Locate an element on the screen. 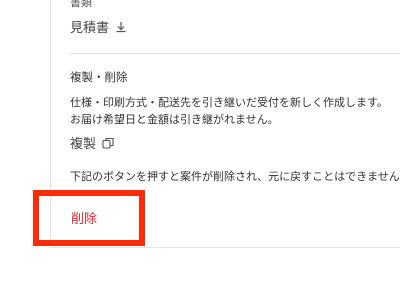  duplicate-description-line2: お届け希望日と金額は引き継がれません。 is located at coordinates (174, 119).